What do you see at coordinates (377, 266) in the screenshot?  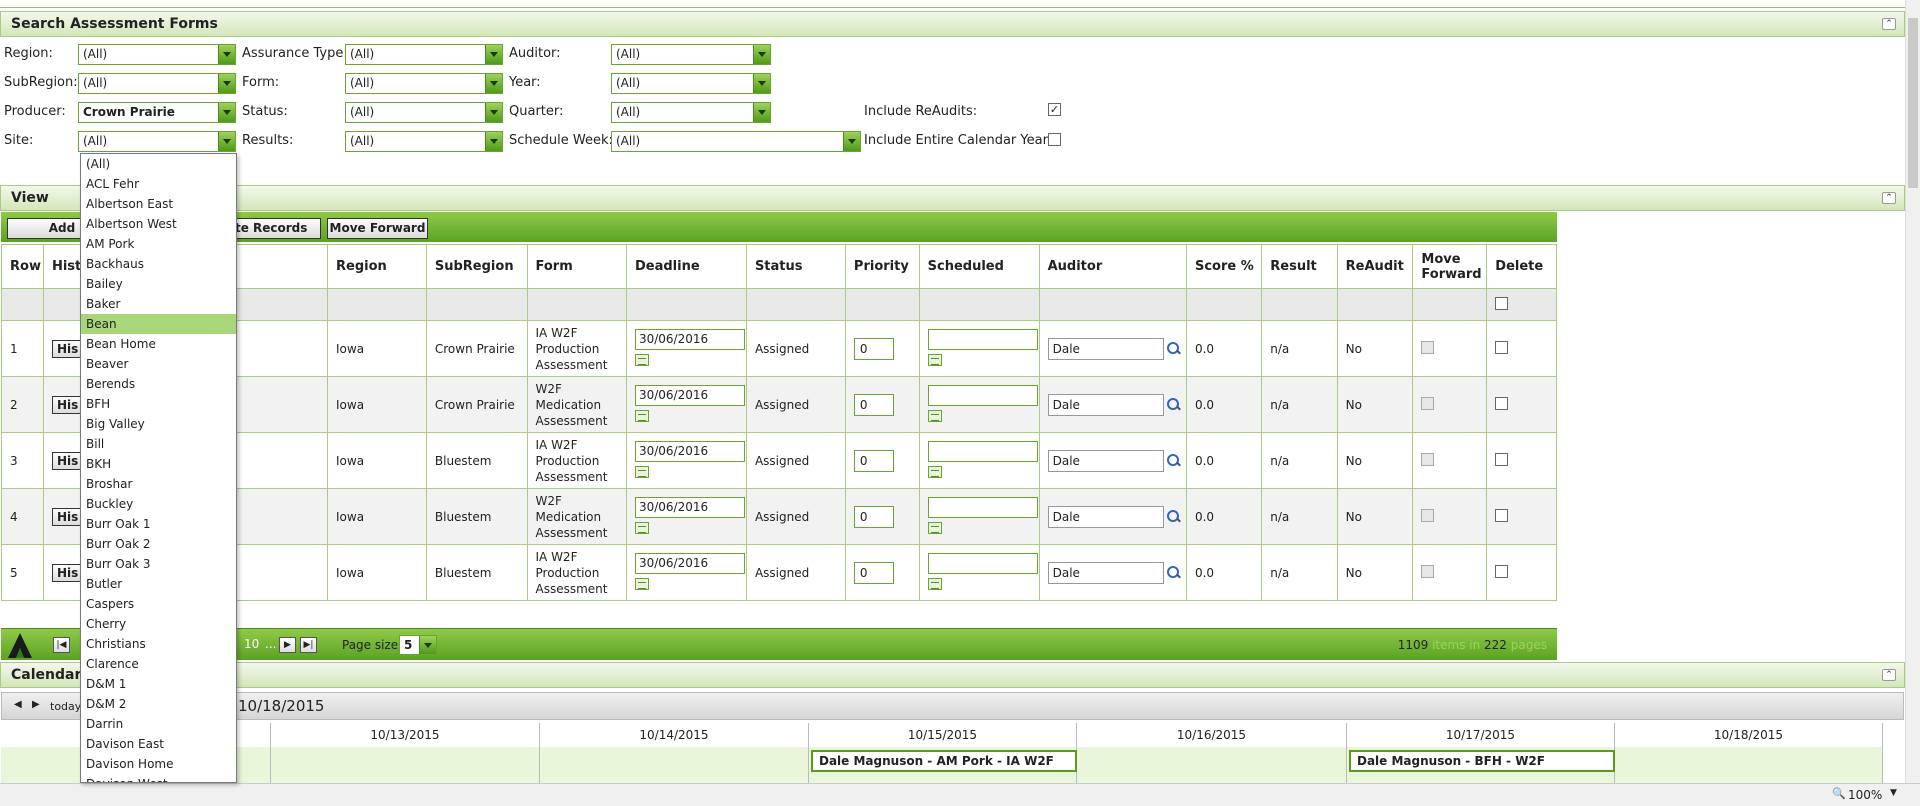 I see `column-header: Region` at bounding box center [377, 266].